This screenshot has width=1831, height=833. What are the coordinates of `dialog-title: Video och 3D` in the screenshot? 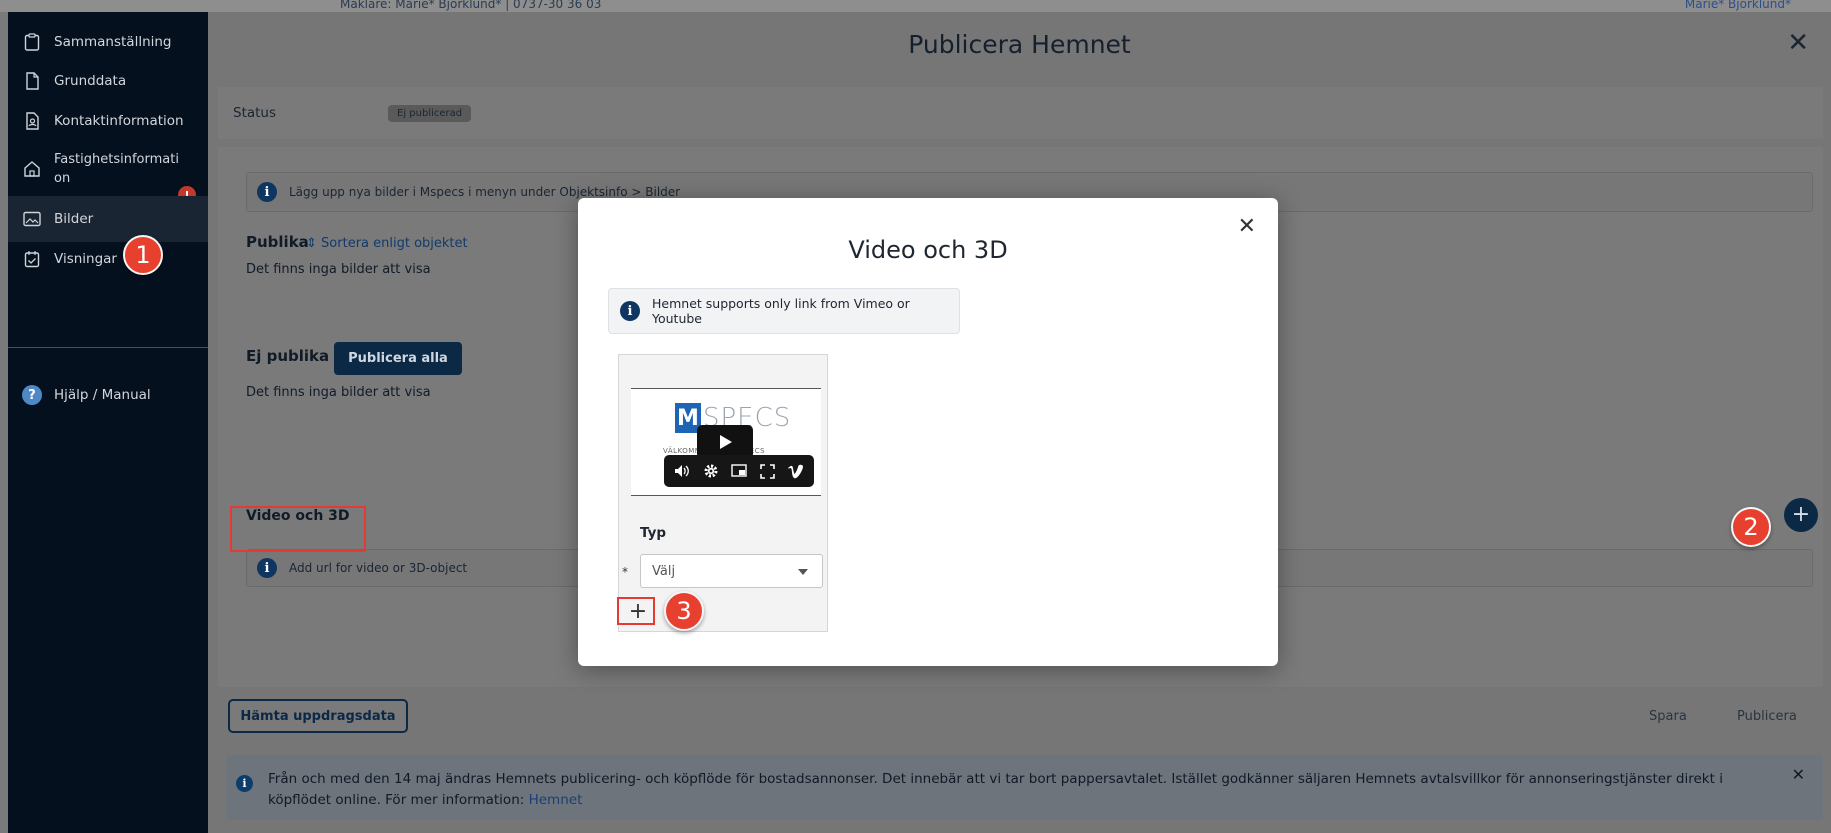 It's located at (928, 250).